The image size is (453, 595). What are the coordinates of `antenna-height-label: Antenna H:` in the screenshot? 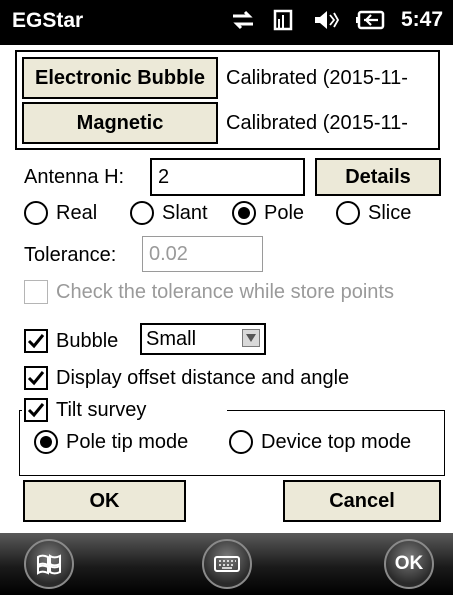 It's located at (74, 177).